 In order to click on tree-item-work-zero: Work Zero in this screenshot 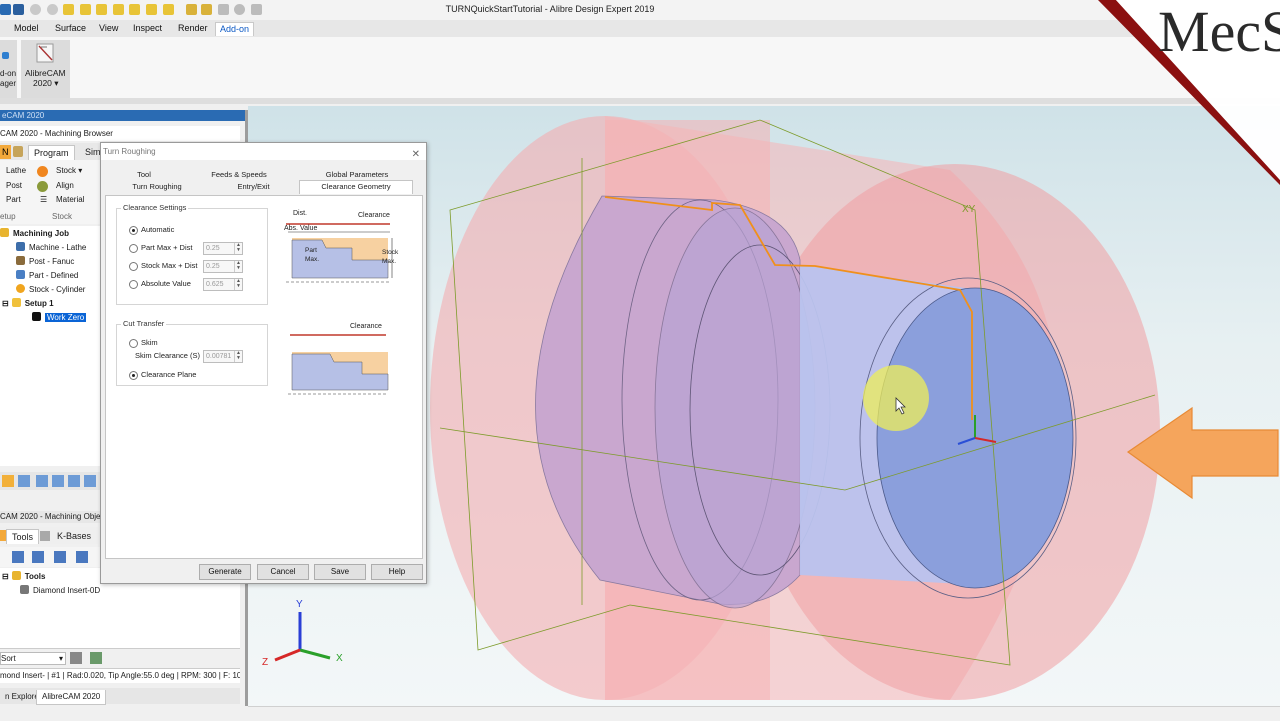, I will do `click(59, 317)`.